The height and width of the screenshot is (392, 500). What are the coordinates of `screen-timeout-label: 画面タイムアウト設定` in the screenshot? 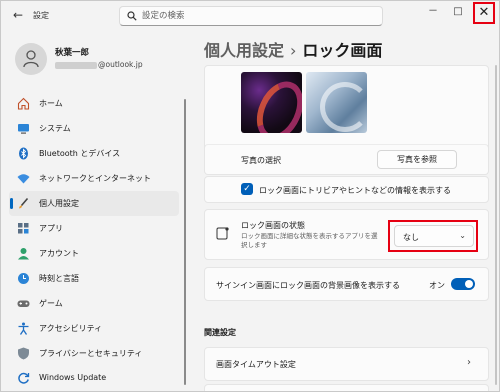 It's located at (256, 364).